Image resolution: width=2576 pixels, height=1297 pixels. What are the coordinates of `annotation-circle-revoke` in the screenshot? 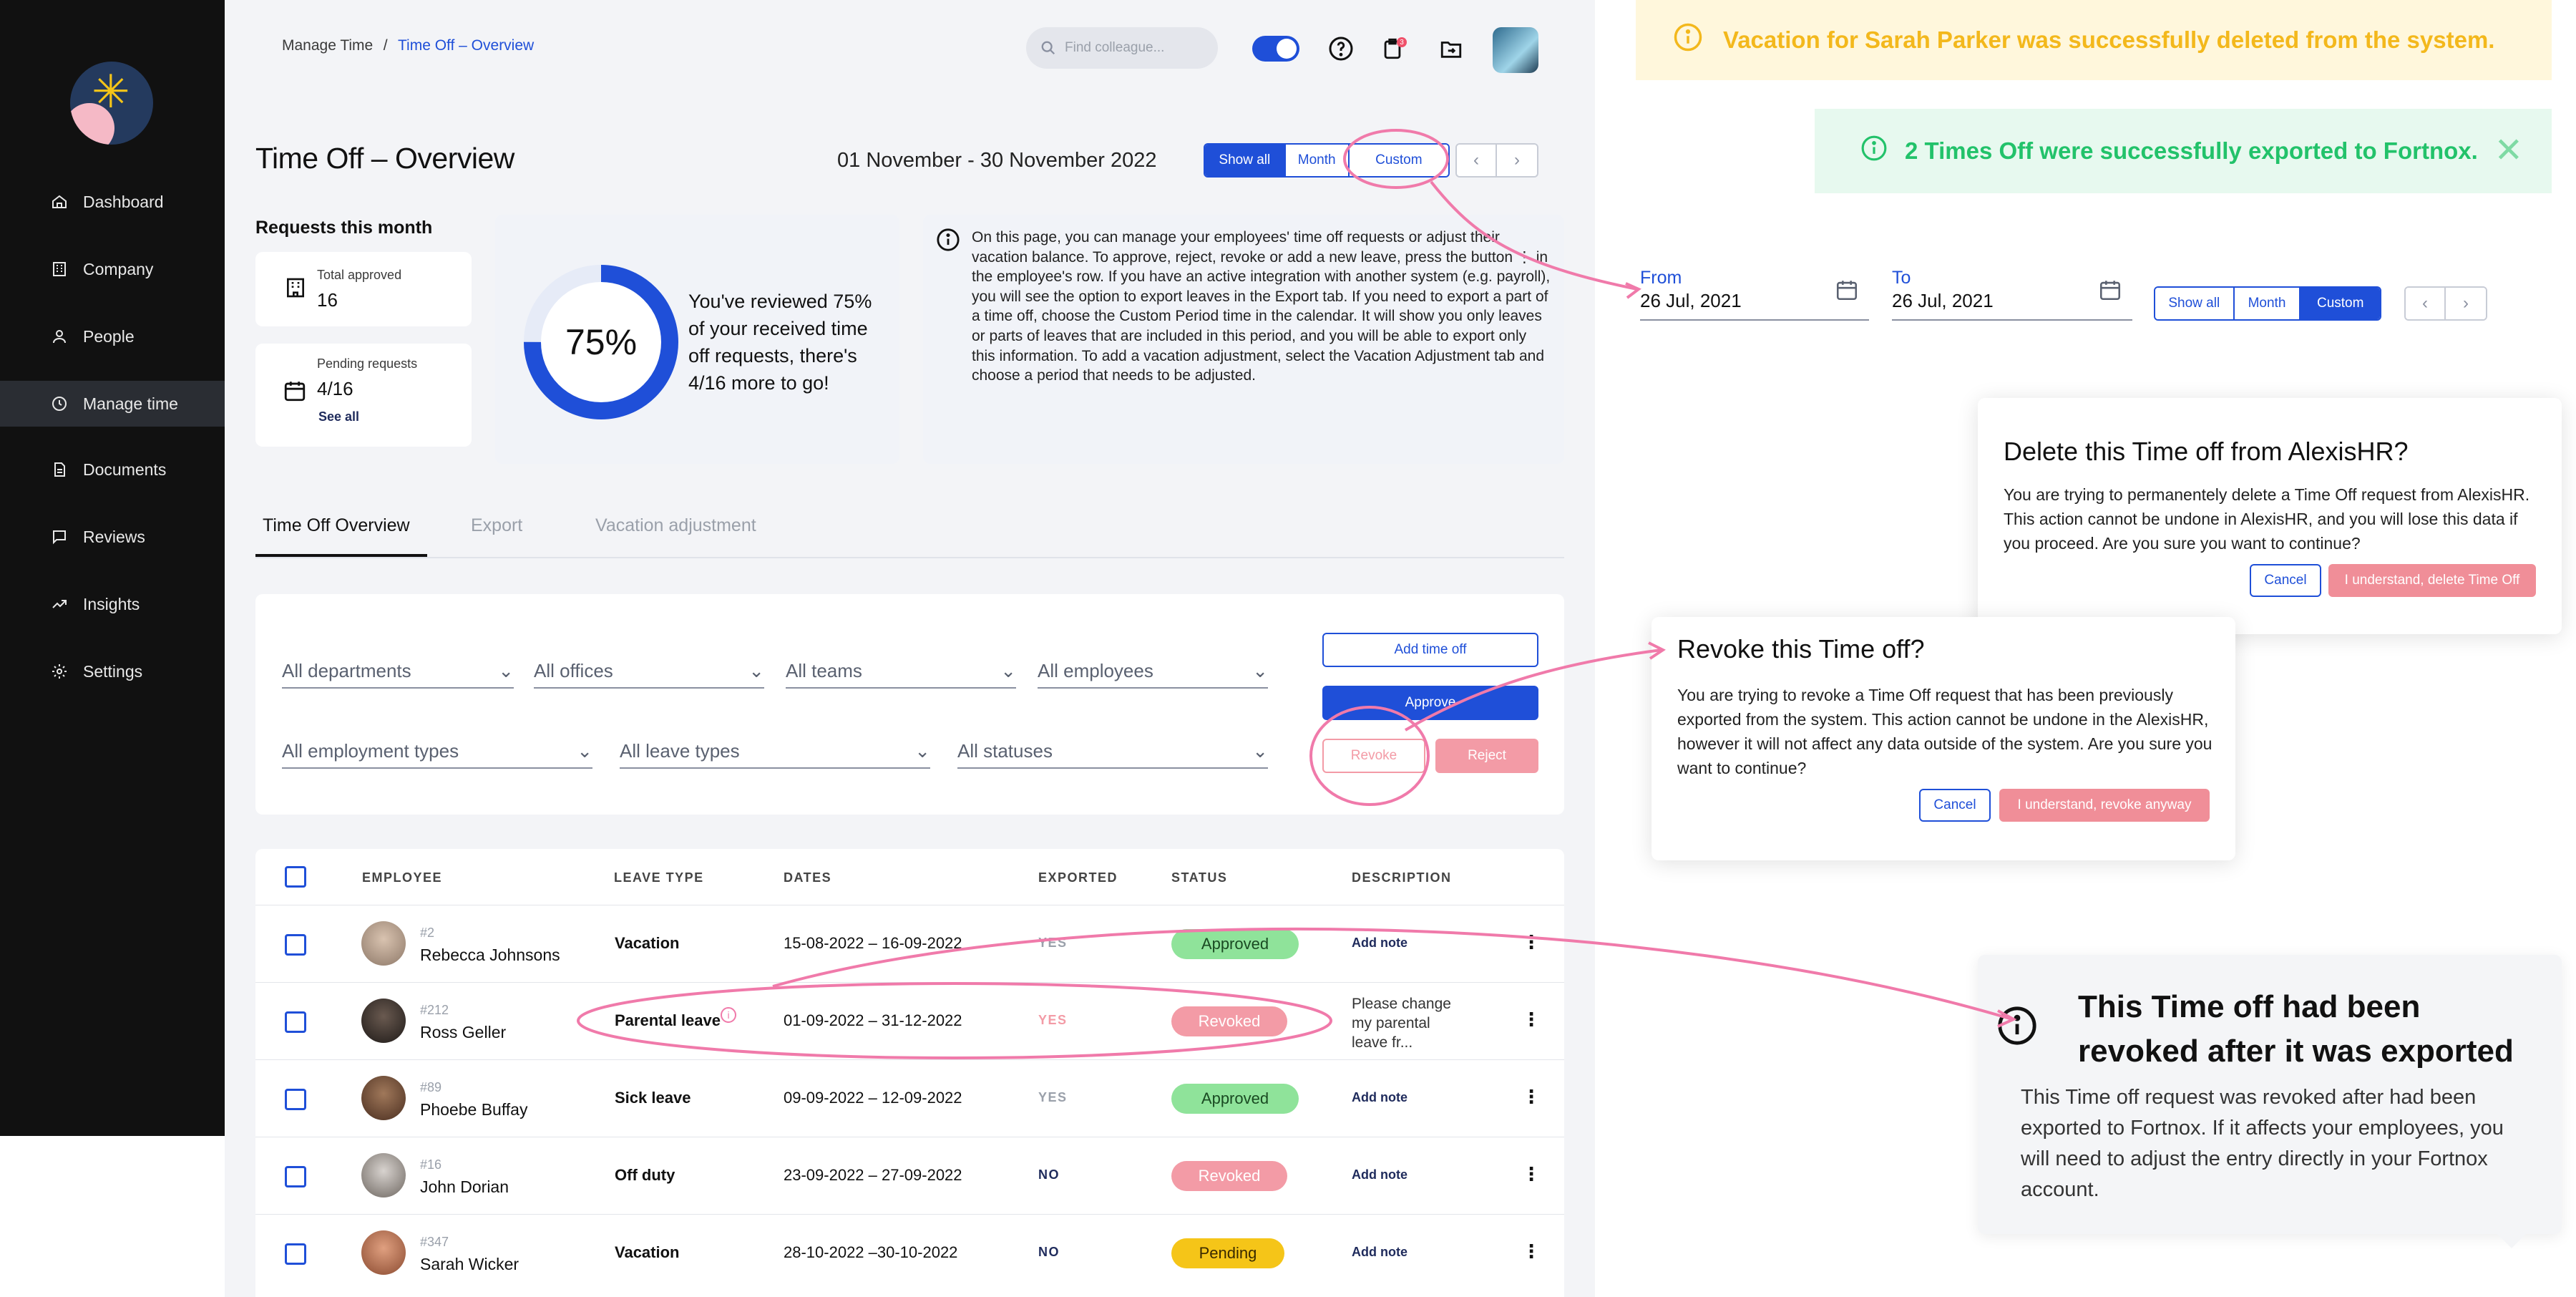 It's located at (1369, 756).